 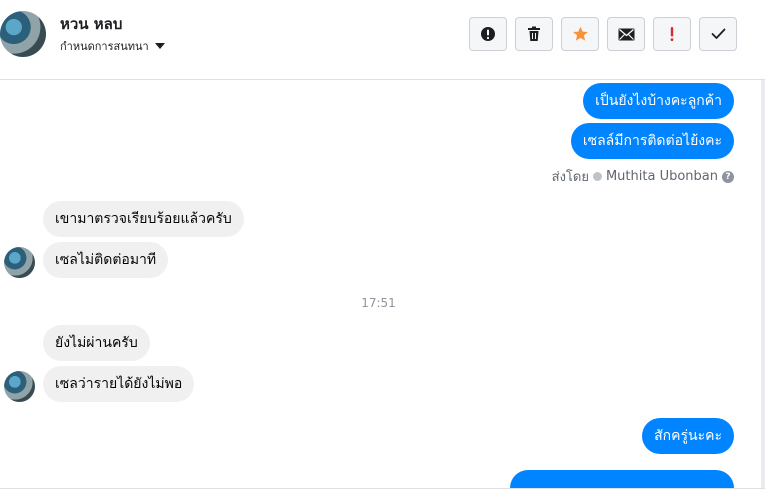 I want to click on email-button, so click(x=626, y=34).